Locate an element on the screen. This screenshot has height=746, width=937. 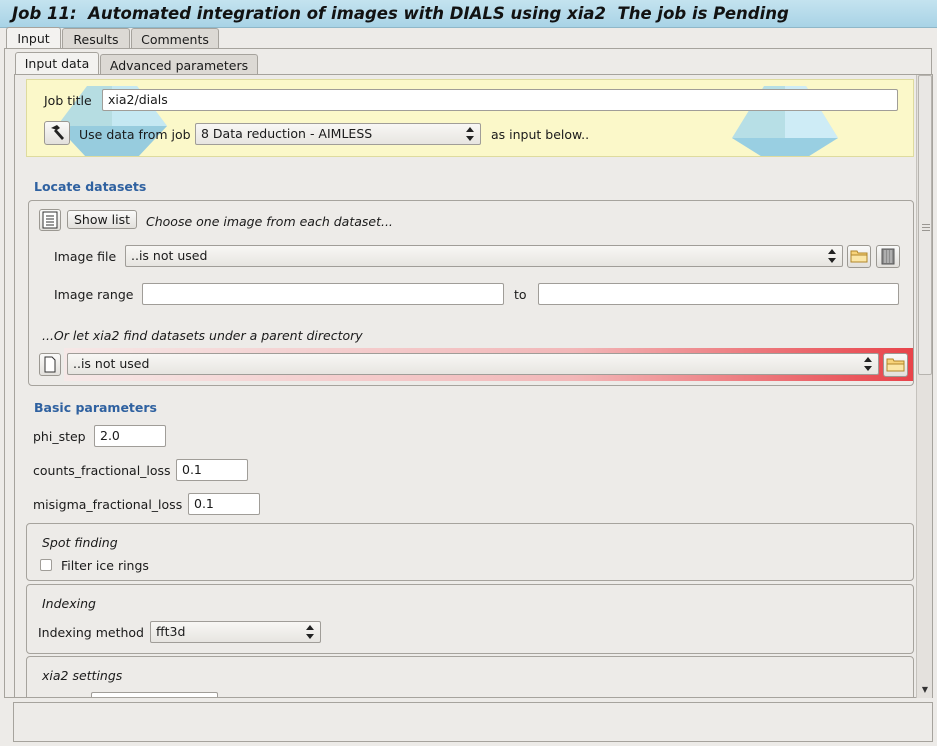
tab-input: Input is located at coordinates (33, 38).